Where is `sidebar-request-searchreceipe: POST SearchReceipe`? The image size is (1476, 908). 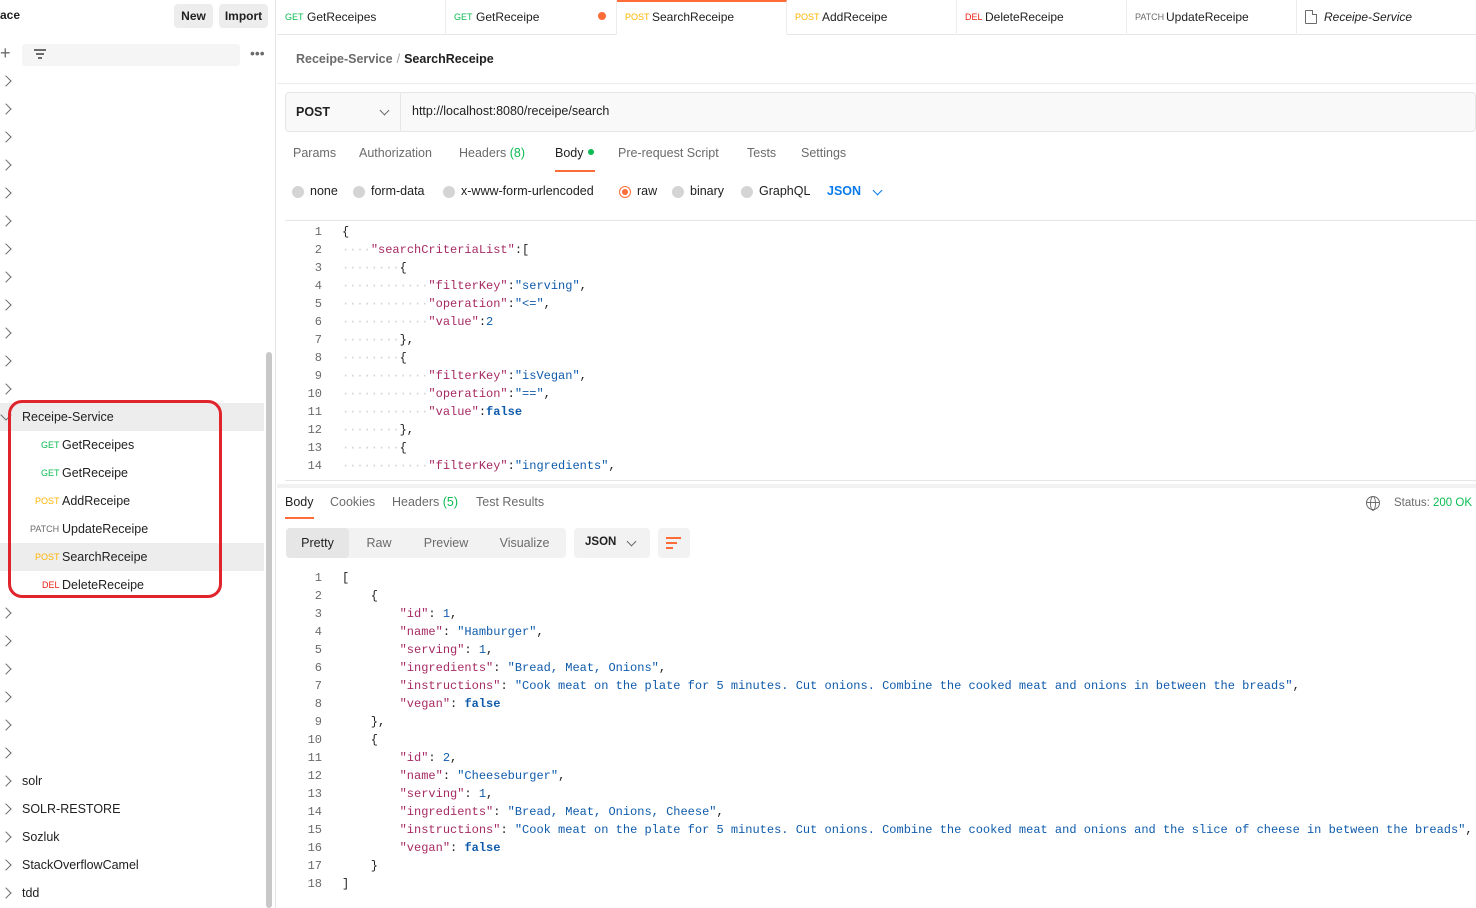
sidebar-request-searchreceipe: POST SearchReceipe is located at coordinates (132, 557).